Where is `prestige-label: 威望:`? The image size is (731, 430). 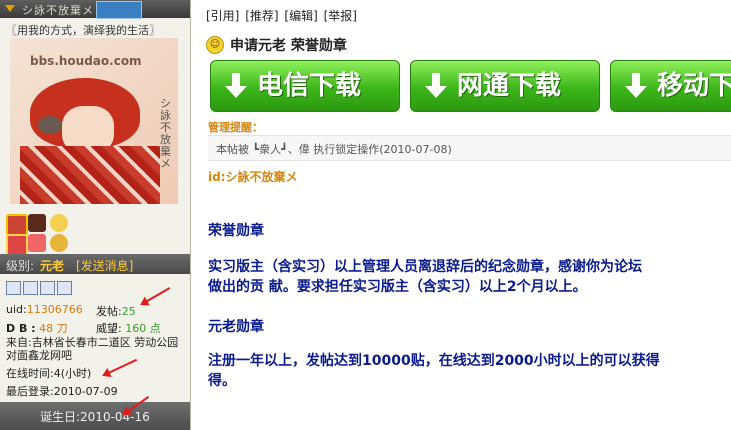
prestige-label: 威望: is located at coordinates (109, 328).